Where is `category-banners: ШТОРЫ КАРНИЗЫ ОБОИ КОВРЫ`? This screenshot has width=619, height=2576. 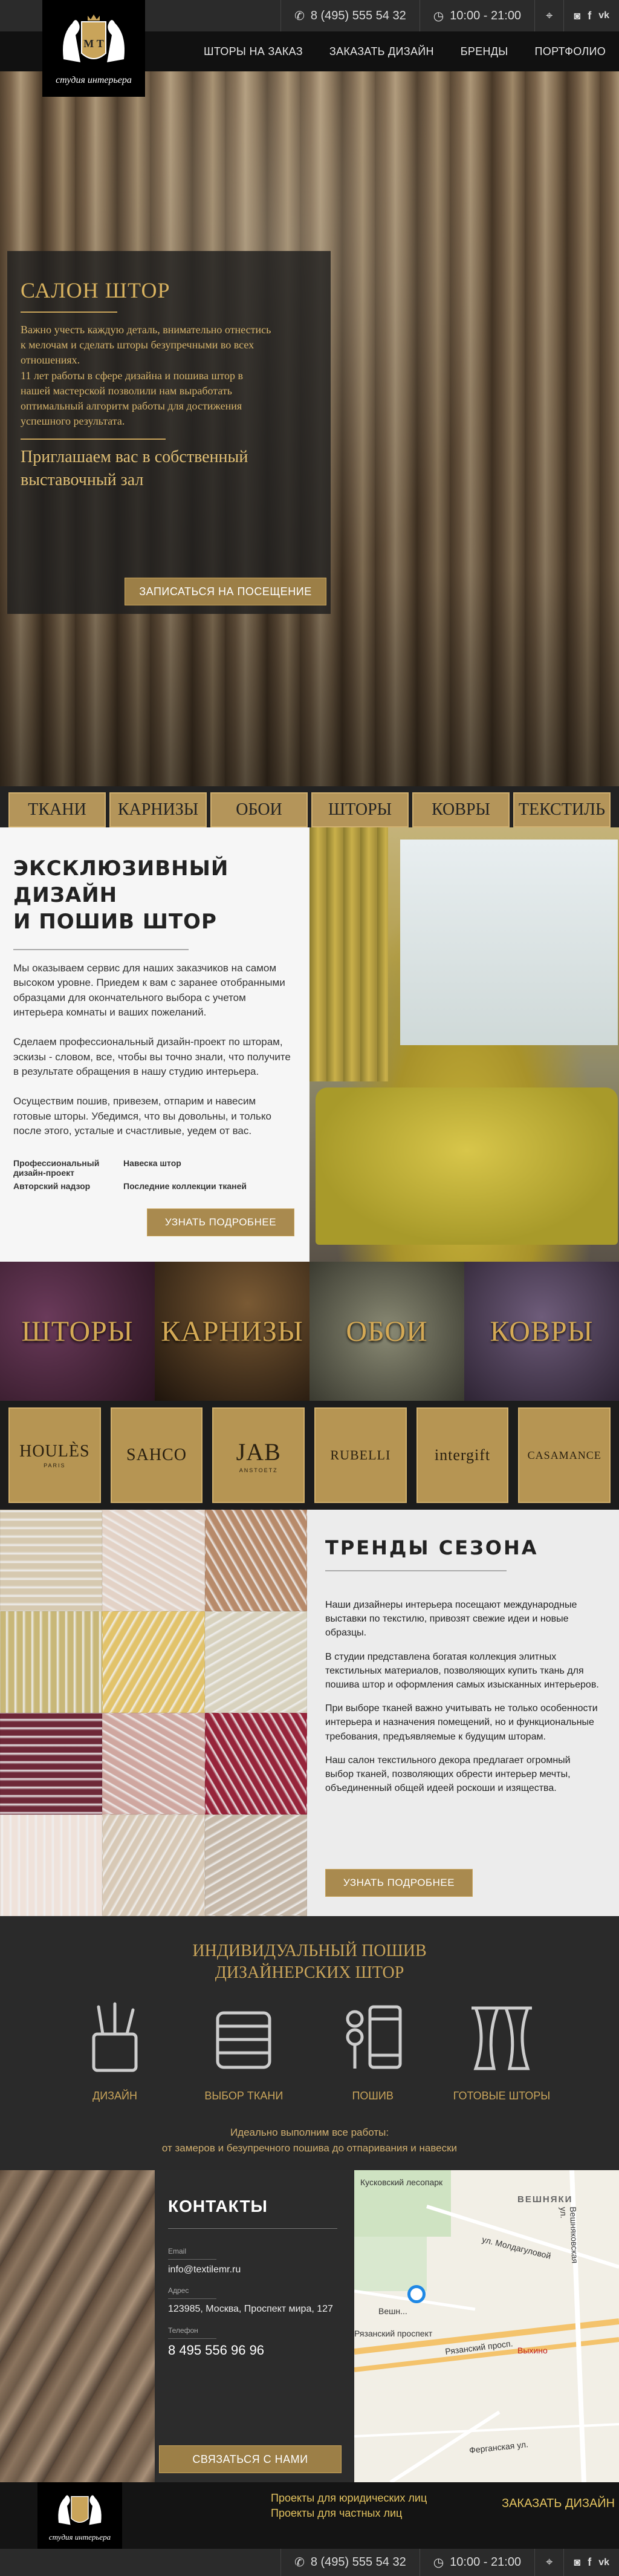 category-banners: ШТОРЫ КАРНИЗЫ ОБОИ КОВРЫ is located at coordinates (309, 1331).